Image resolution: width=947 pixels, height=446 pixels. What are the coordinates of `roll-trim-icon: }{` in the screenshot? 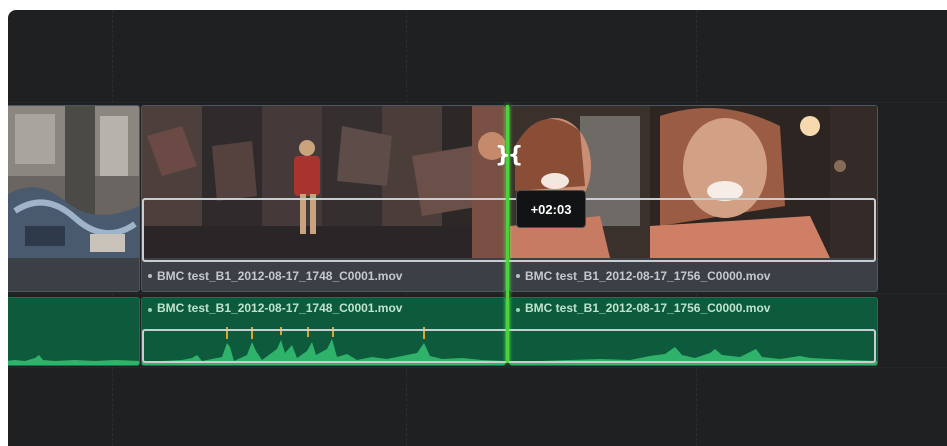 It's located at (509, 155).